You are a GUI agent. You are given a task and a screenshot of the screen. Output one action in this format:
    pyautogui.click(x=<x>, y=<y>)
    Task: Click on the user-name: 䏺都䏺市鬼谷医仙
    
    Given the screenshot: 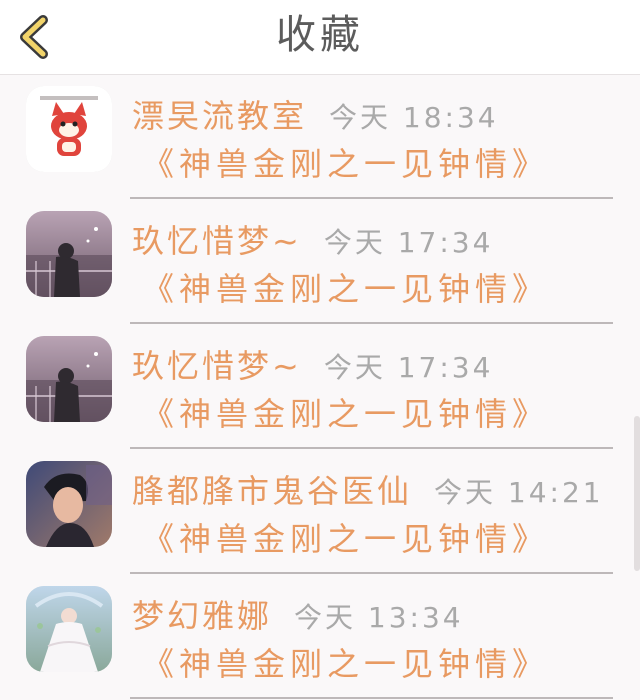 What is the action you would take?
    pyautogui.click(x=272, y=491)
    